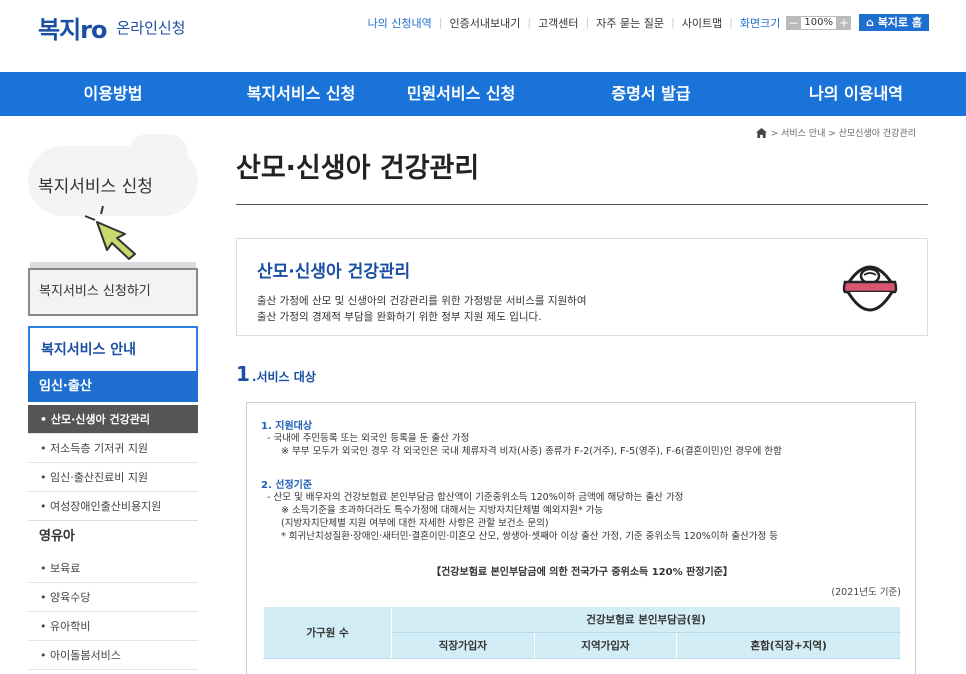 This screenshot has width=966, height=674. Describe the element at coordinates (866, 592) in the screenshot. I see `year-note: (2021년도 기준)` at that location.